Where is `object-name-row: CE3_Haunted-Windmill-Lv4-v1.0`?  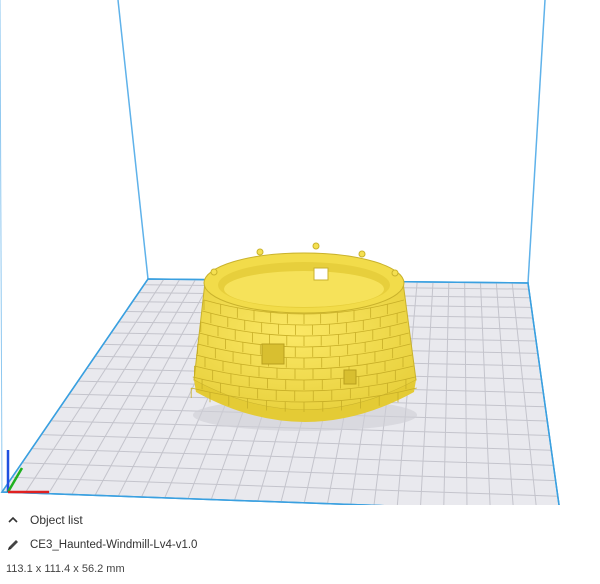
object-name-row: CE3_Haunted-Windmill-Lv4-v1.0 is located at coordinates (101, 545).